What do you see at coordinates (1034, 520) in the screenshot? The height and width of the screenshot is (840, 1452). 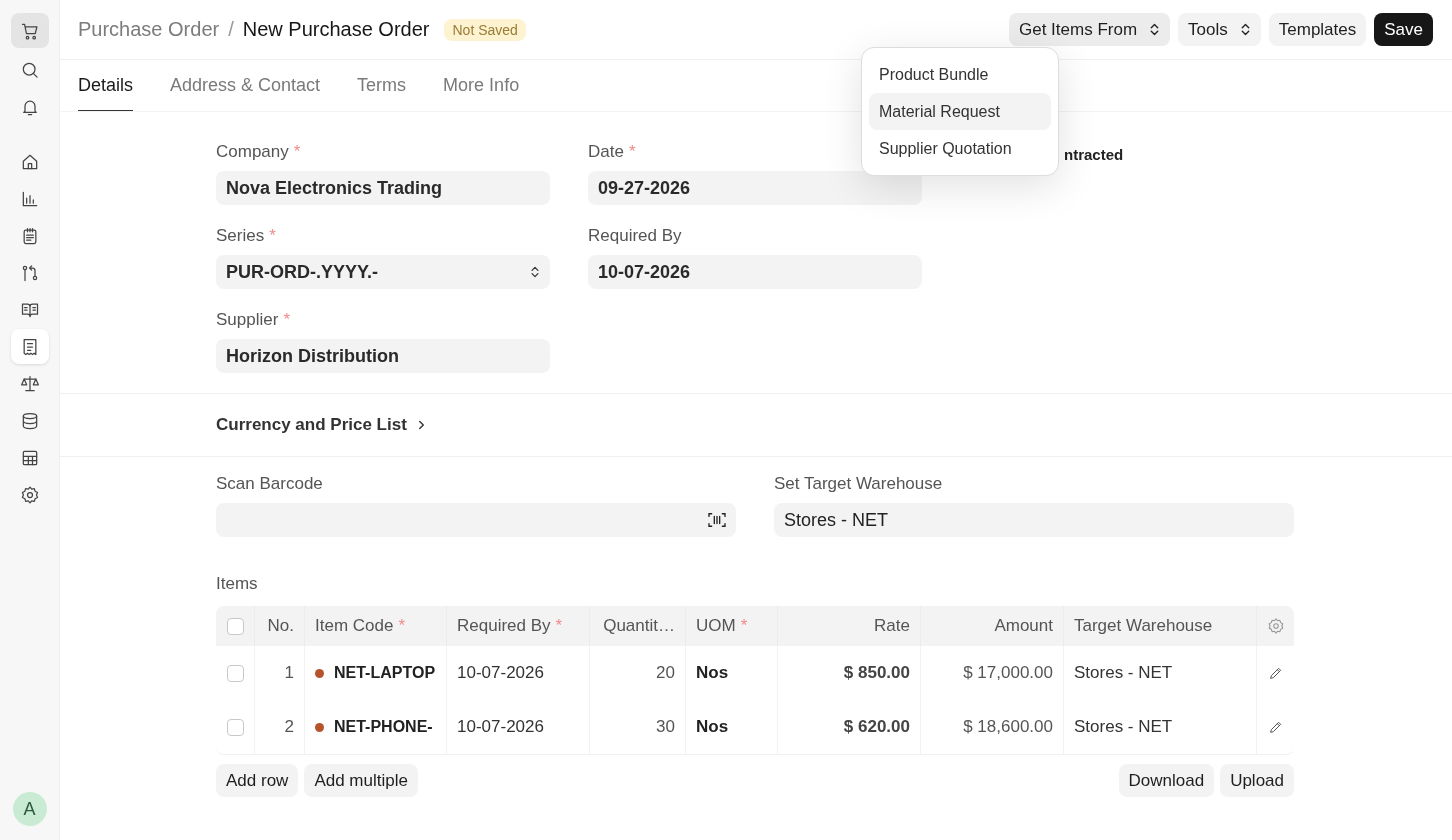 I see `input-field: Stores - NET` at bounding box center [1034, 520].